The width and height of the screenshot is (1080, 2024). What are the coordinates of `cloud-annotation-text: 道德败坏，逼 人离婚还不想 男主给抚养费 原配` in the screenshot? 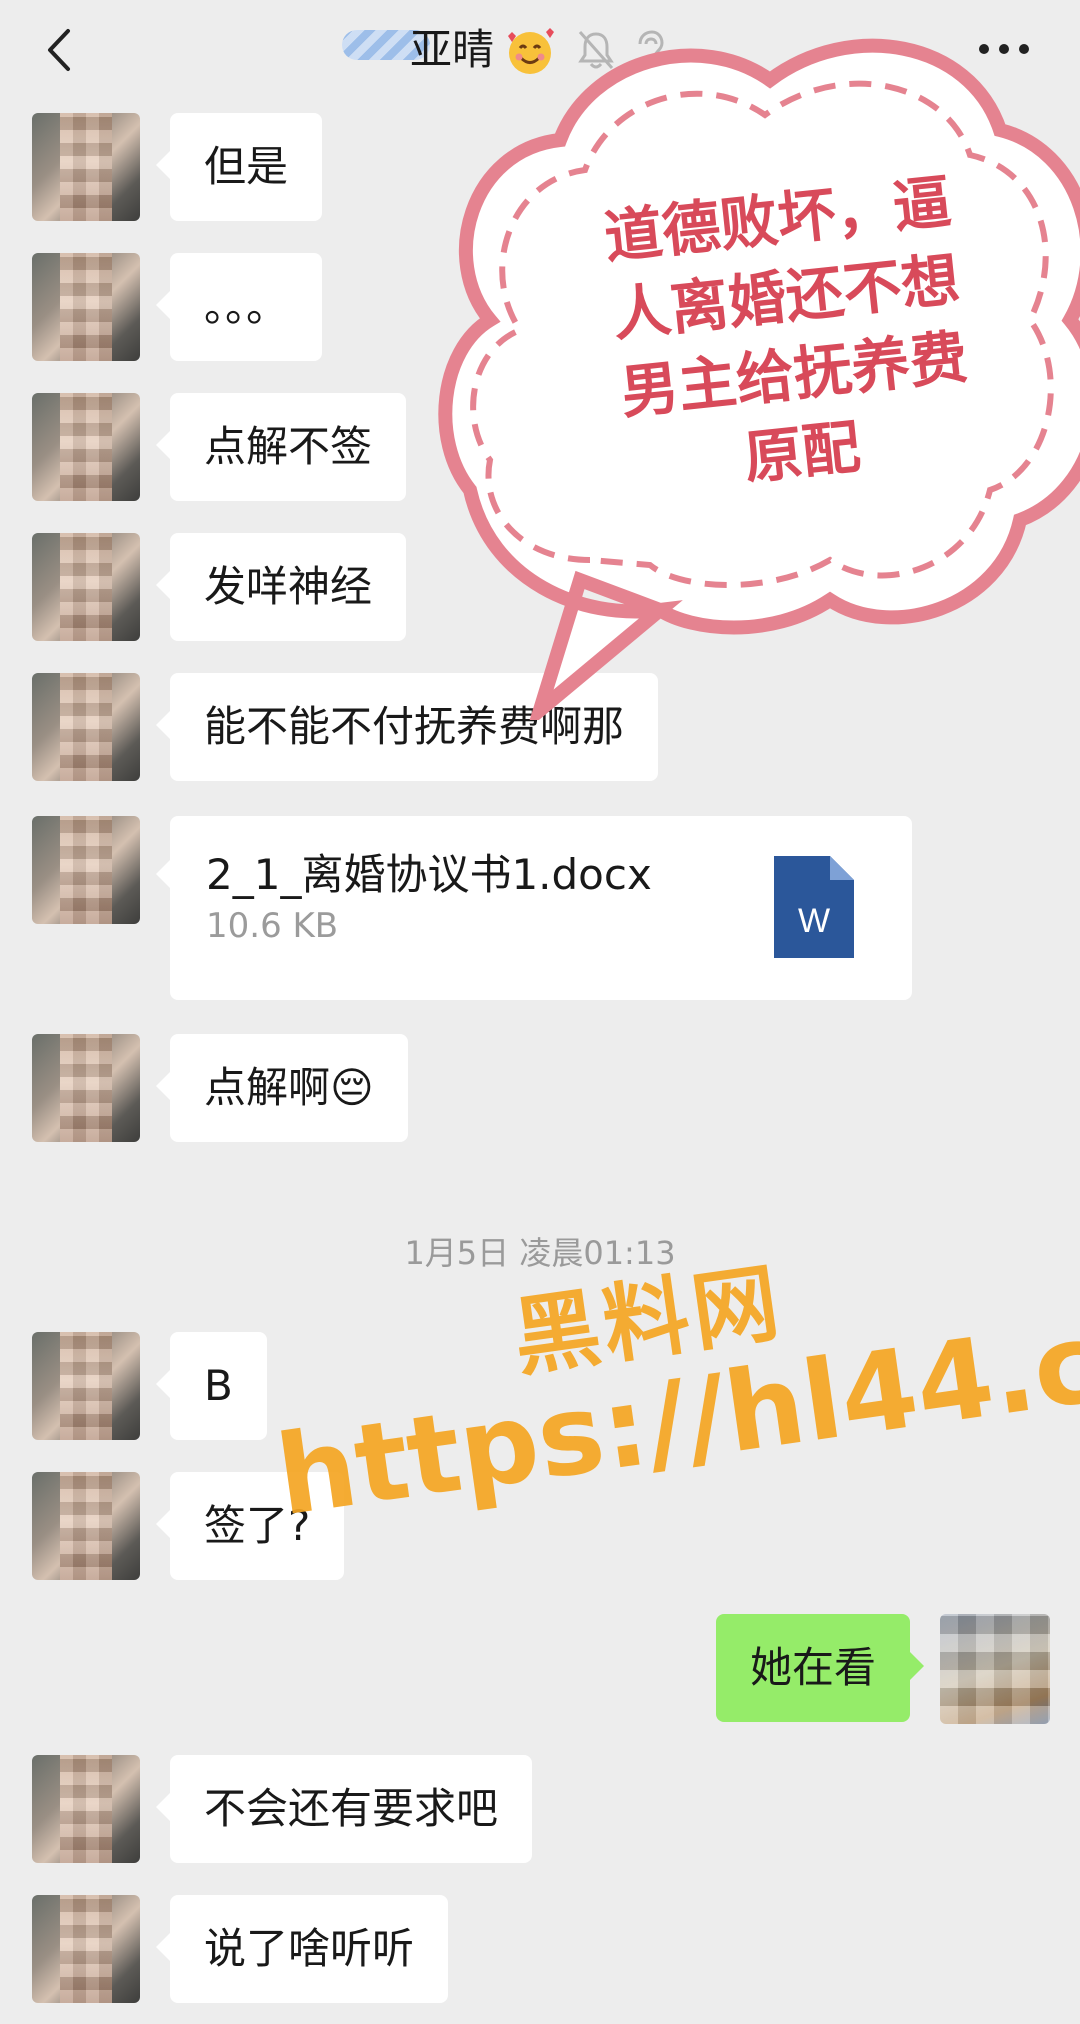 It's located at (786, 330).